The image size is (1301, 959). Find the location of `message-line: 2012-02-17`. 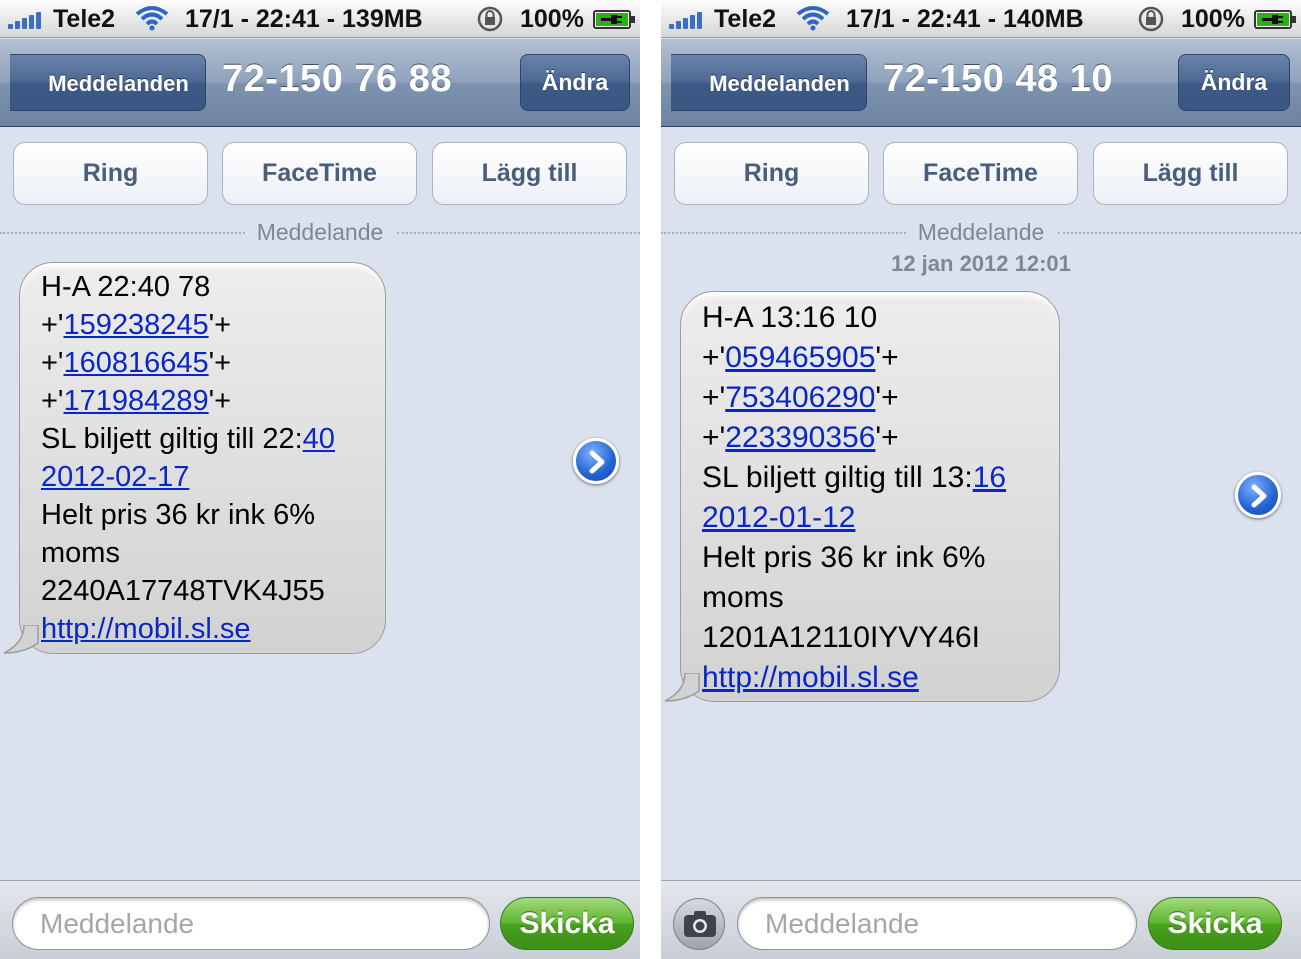

message-line: 2012-02-17 is located at coordinates (202, 477).